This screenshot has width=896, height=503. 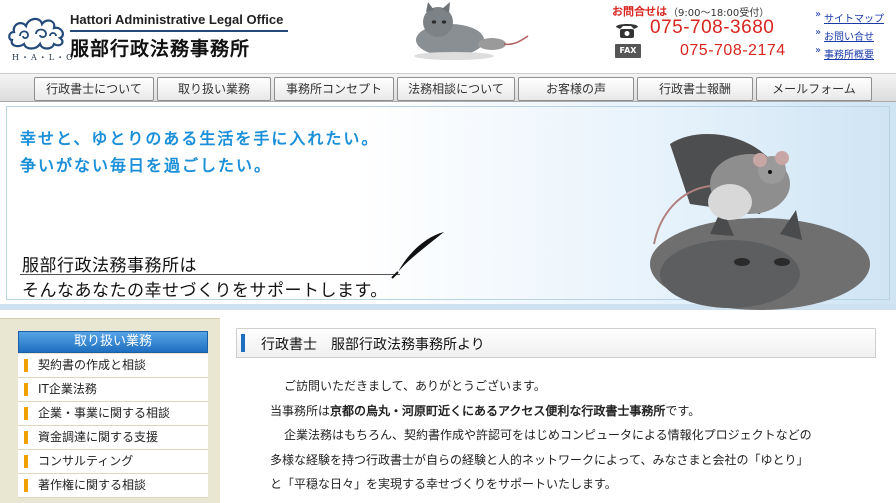 What do you see at coordinates (160, 49) in the screenshot?
I see `logo-japanese-name: 服部行政法務事務所` at bounding box center [160, 49].